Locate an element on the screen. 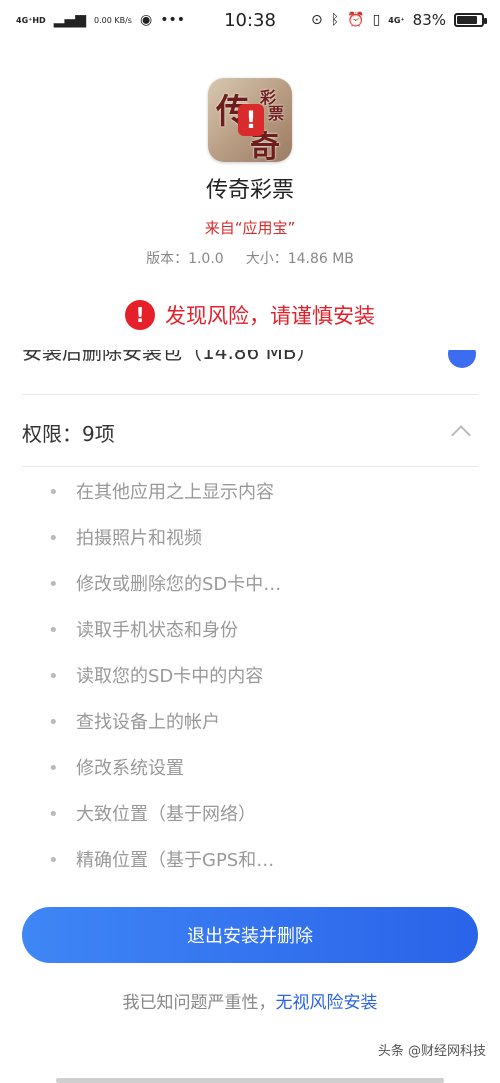  permission-label: 读取手机状态和身份 is located at coordinates (157, 630).